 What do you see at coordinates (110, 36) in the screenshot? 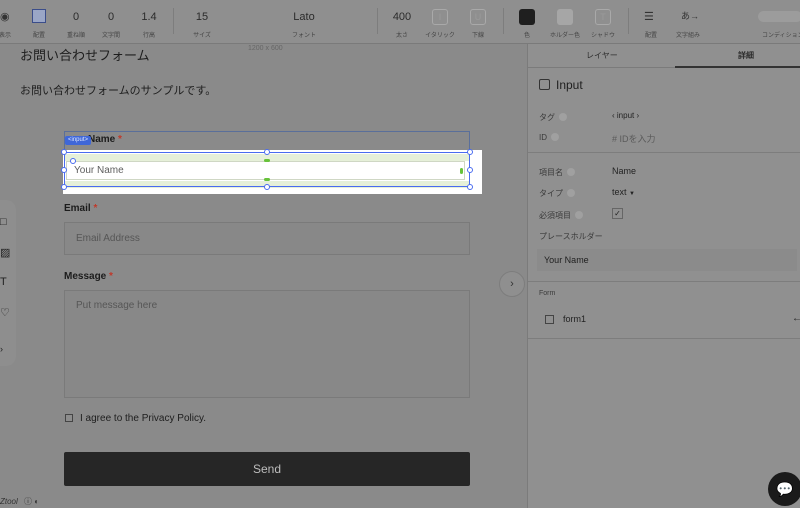
I see `letter-spacing-label: 文字間` at bounding box center [110, 36].